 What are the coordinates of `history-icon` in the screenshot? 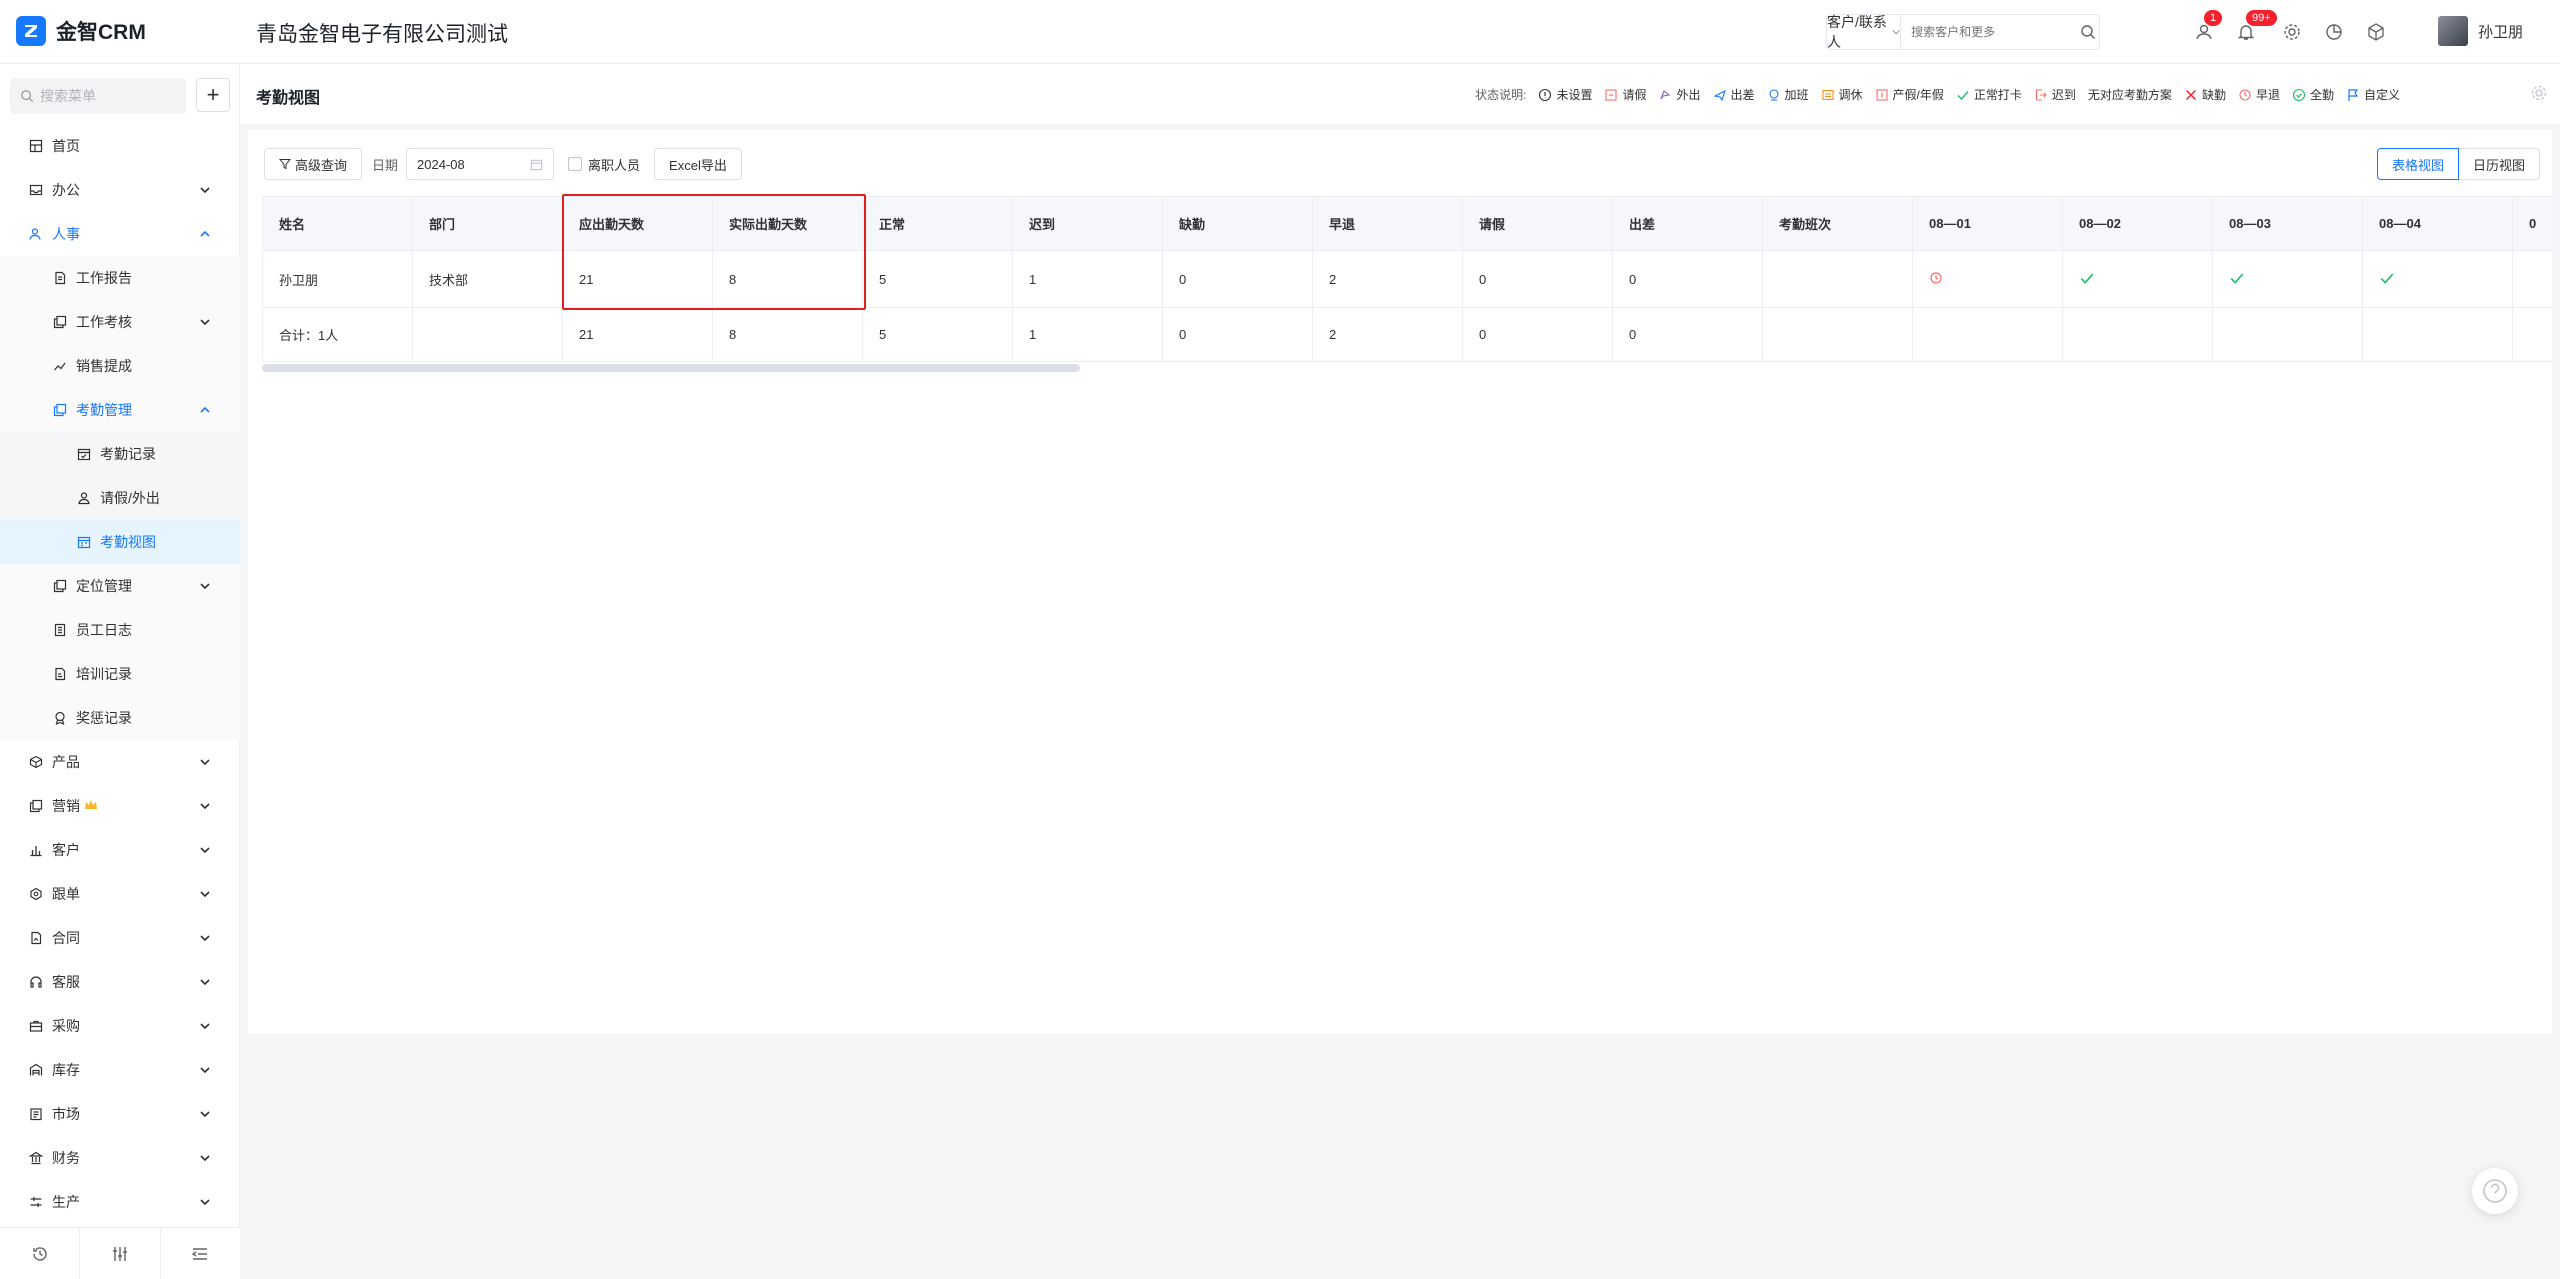 It's located at (40, 1253).